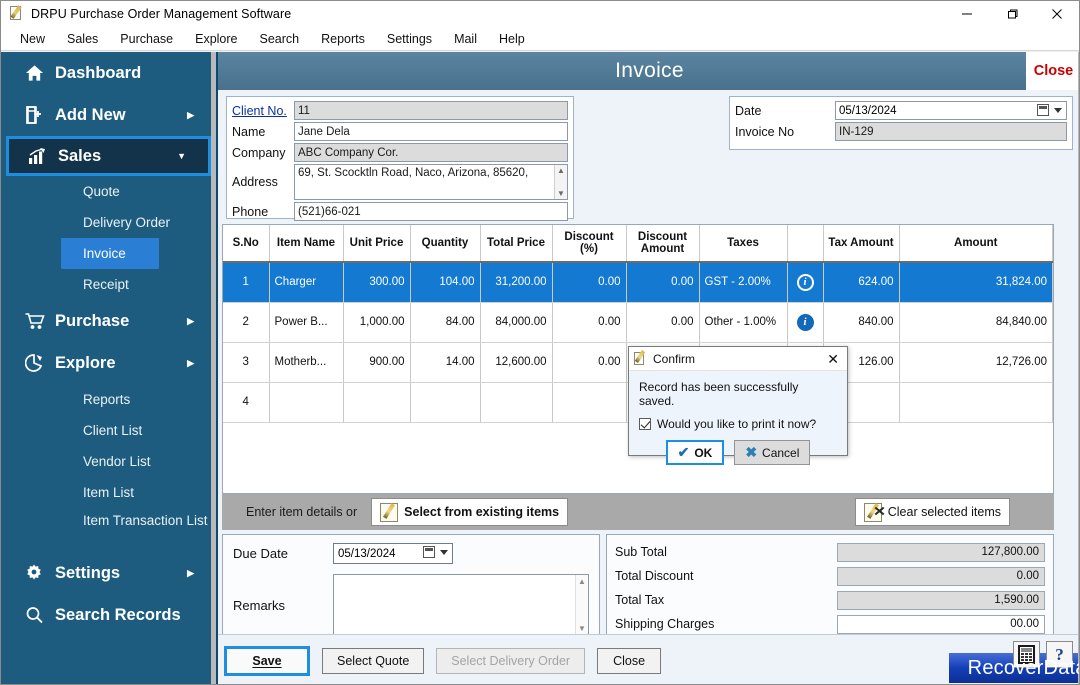 The width and height of the screenshot is (1080, 685). I want to click on menu-item-search: Search, so click(280, 39).